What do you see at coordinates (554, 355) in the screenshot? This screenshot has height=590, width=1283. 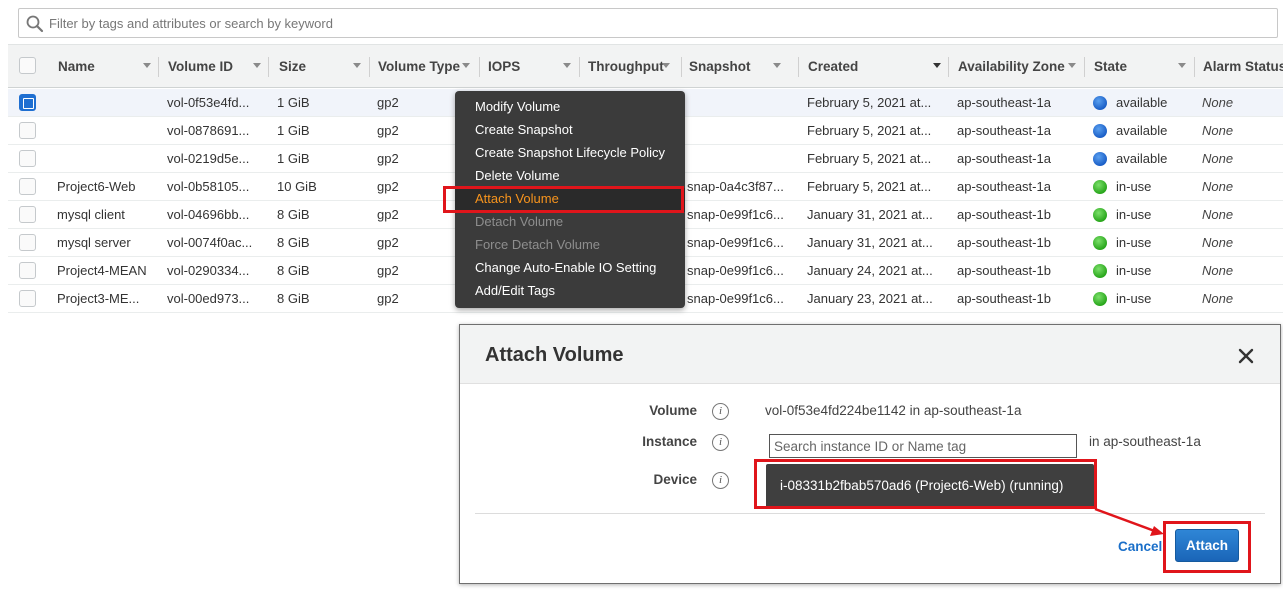 I see `dialog-title: Attach Volume` at bounding box center [554, 355].